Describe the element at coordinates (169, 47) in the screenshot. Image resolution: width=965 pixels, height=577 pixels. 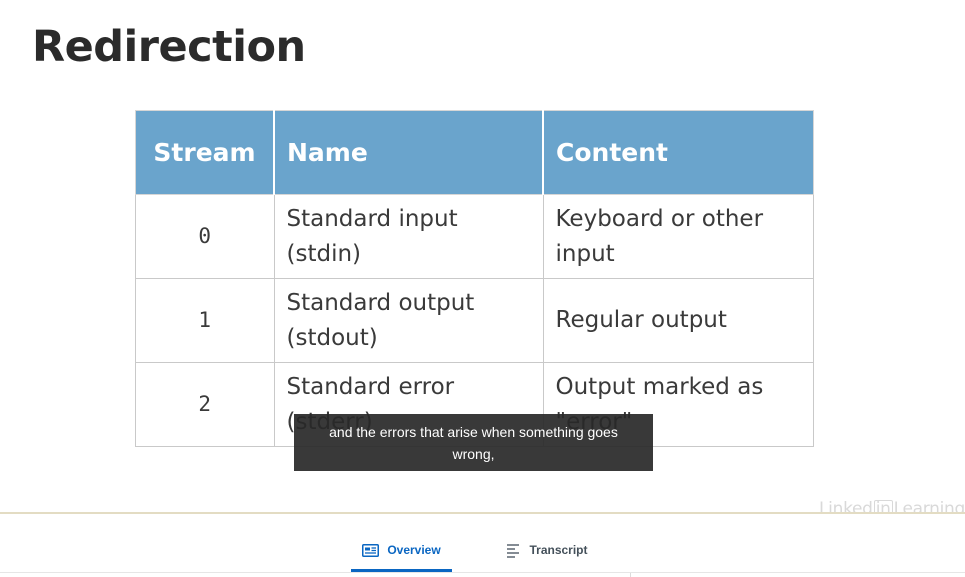
I see `slide-title: Redirection` at that location.